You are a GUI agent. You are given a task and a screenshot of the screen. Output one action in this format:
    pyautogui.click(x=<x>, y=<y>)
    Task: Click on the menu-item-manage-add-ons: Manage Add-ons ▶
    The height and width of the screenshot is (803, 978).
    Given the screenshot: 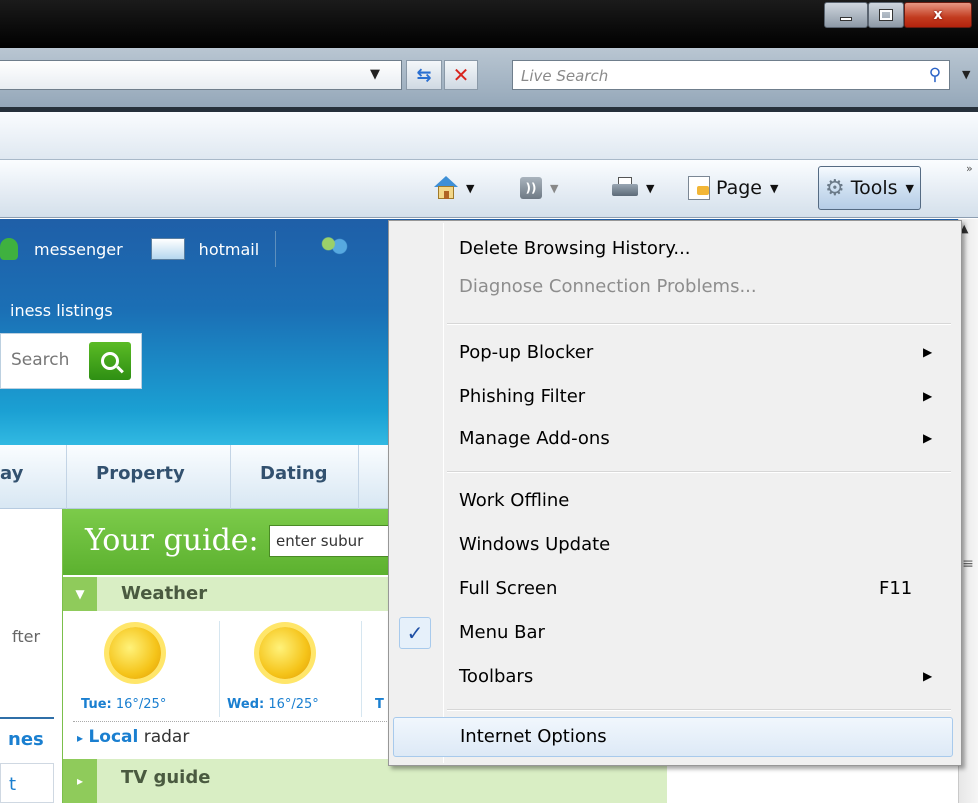 What is the action you would take?
    pyautogui.click(x=675, y=439)
    